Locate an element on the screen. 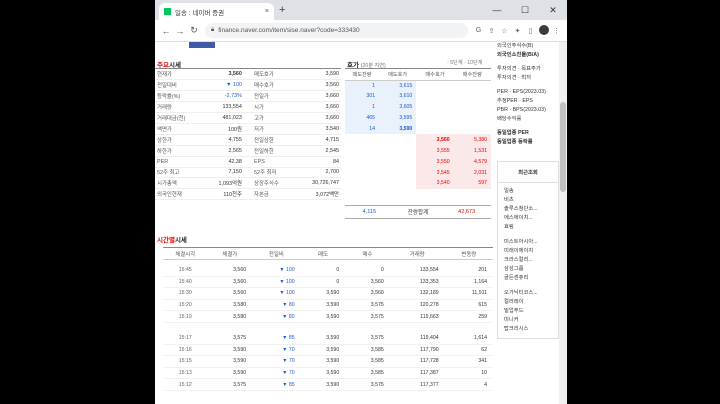  timeseries-header: 전일비 is located at coordinates (276, 253).